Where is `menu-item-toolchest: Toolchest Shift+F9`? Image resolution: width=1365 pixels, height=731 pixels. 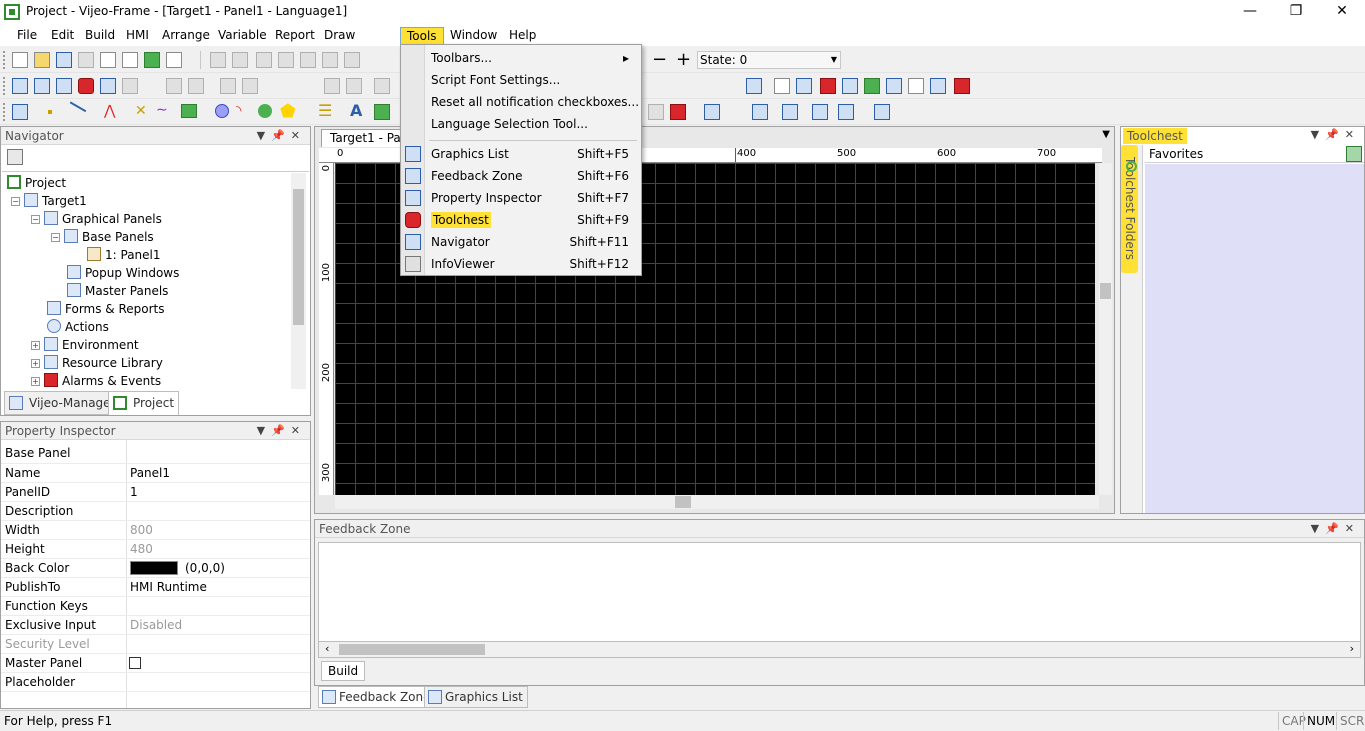 menu-item-toolchest: Toolchest Shift+F9 is located at coordinates (533, 220).